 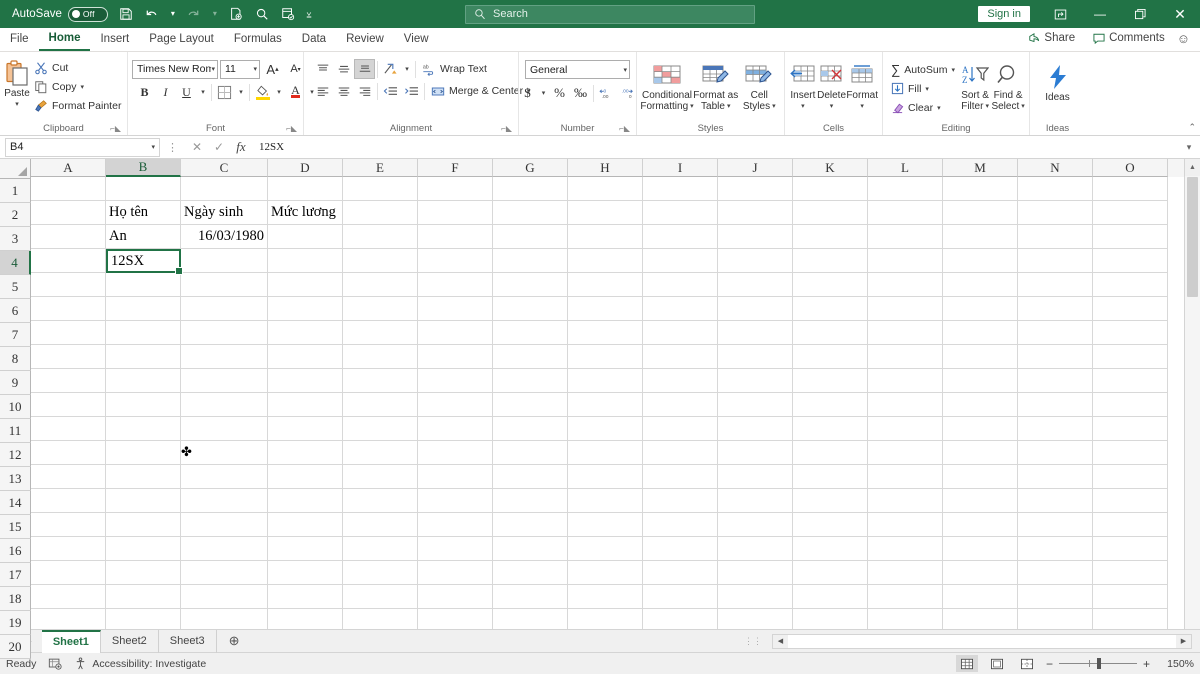 I want to click on cell-d18, so click(x=305, y=597).